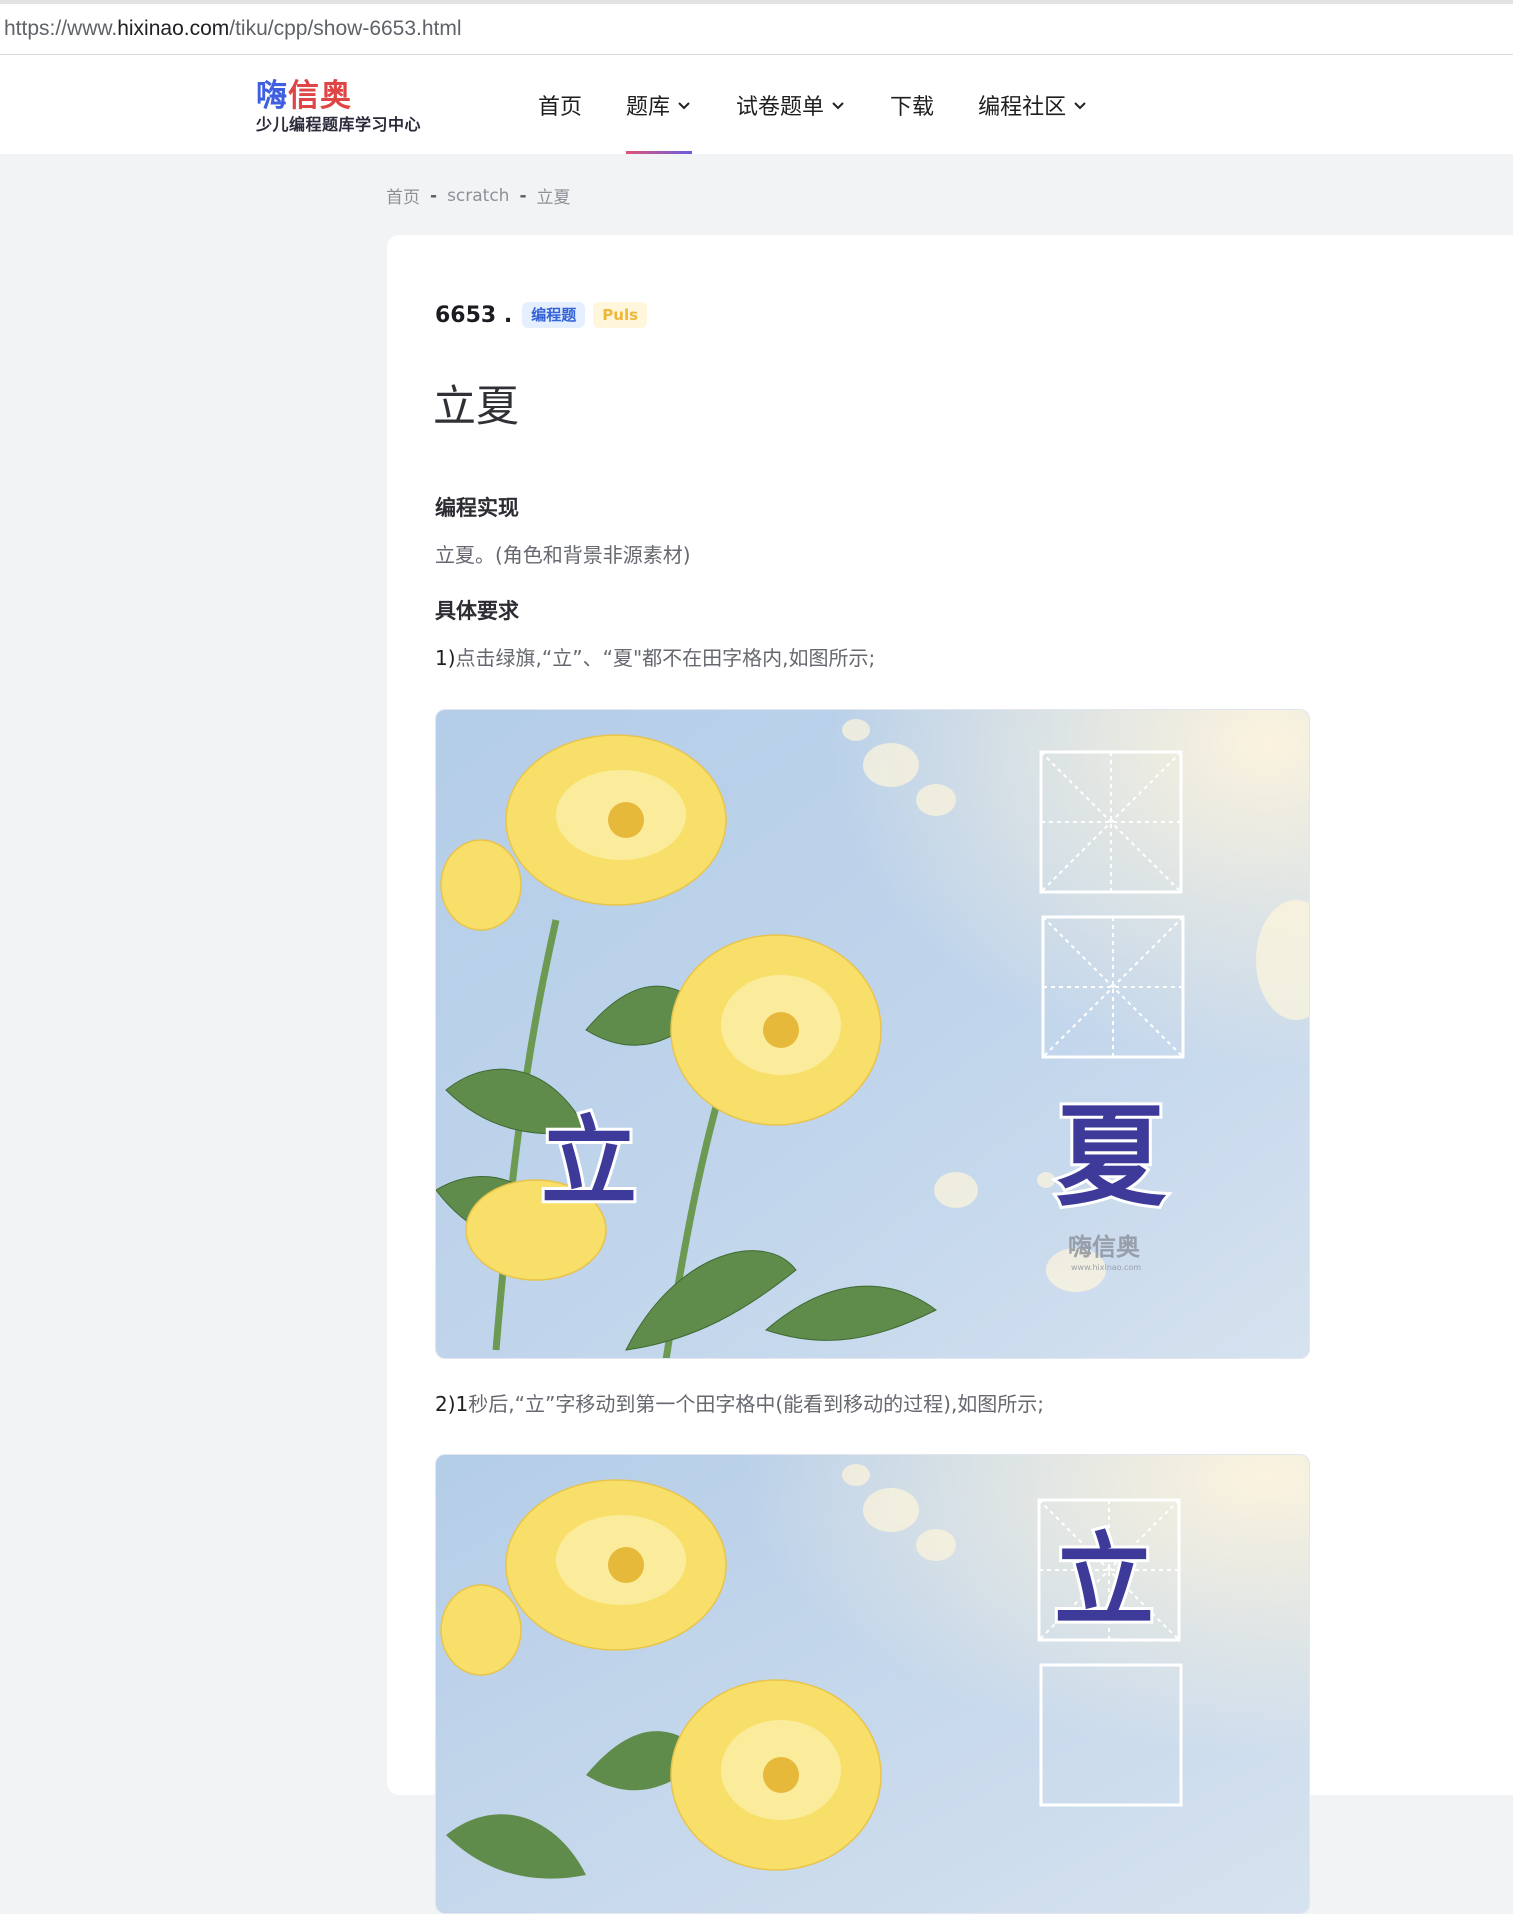  I want to click on requirement-2: 2)1秒后,“立”字移动到第一个田字格中(能看到移动的过程),如图所示;, so click(935, 1404).